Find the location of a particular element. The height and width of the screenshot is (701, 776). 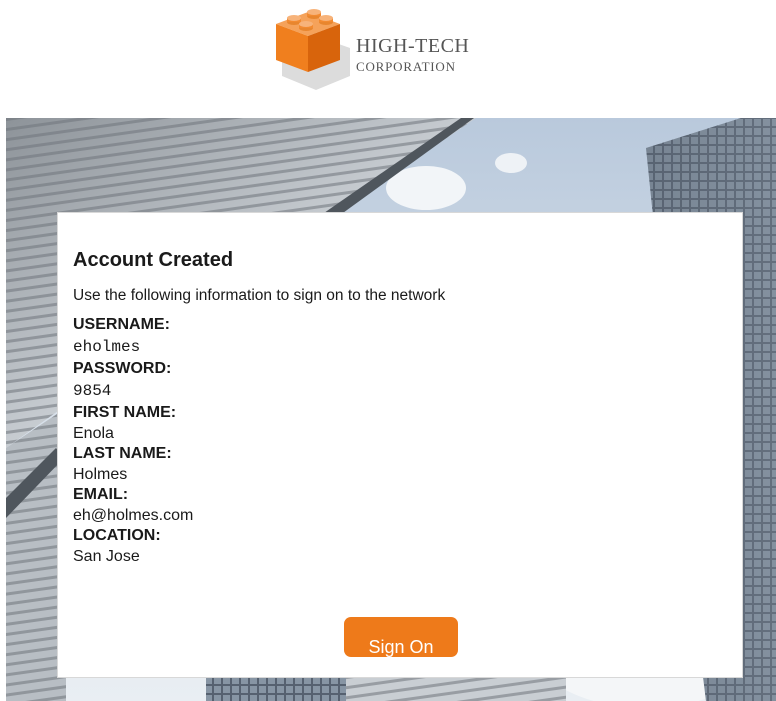

username-label: USERNAME: is located at coordinates (121, 324).